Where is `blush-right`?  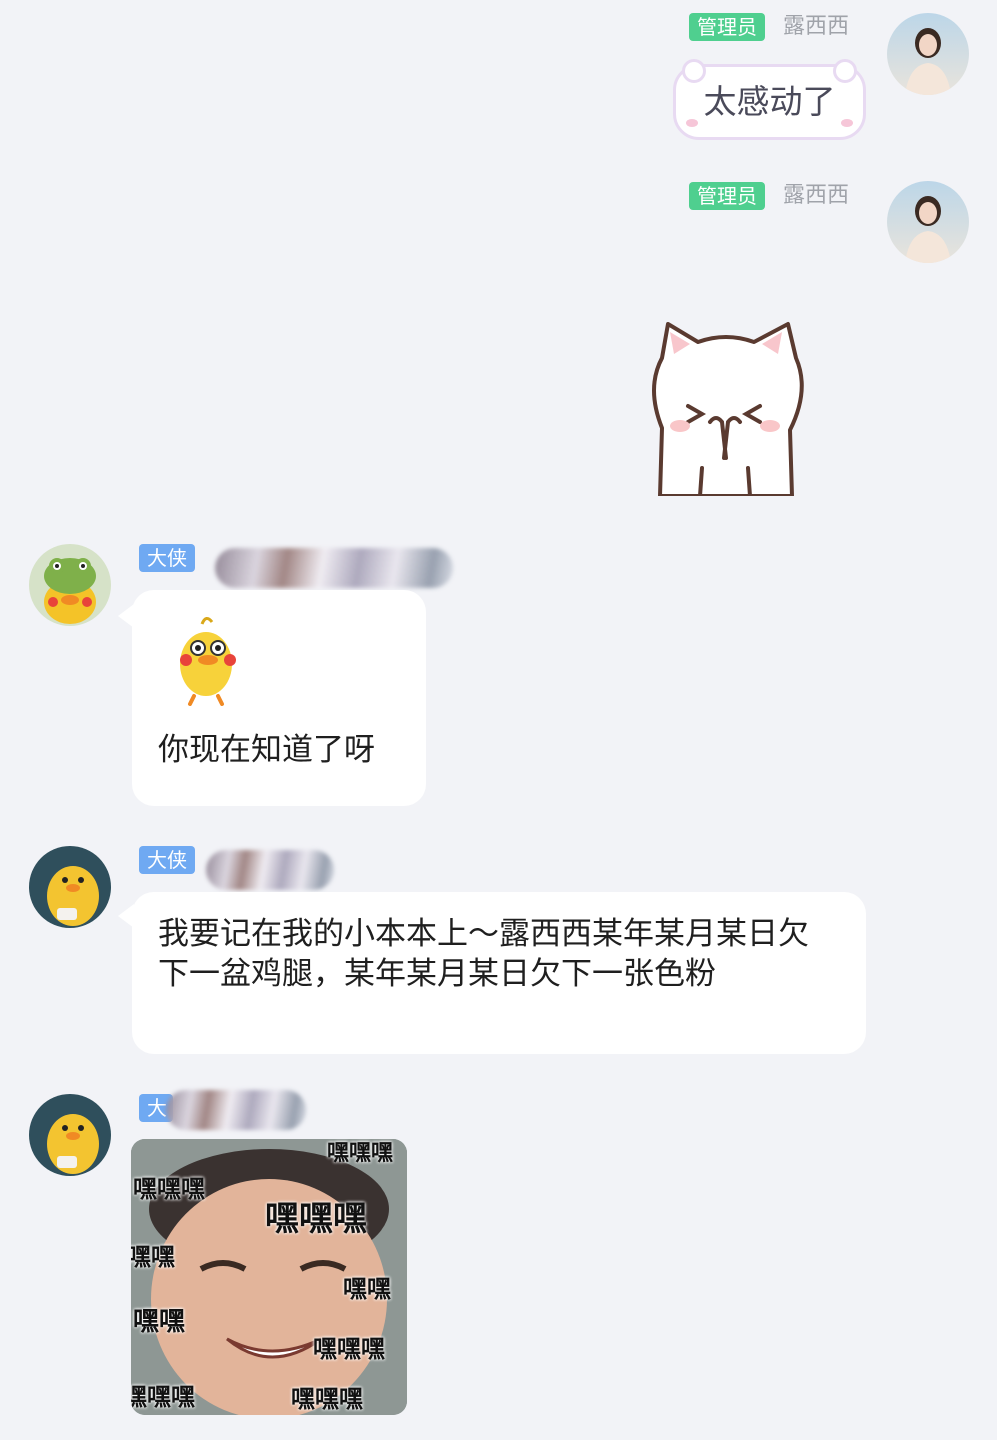
blush-right is located at coordinates (847, 123).